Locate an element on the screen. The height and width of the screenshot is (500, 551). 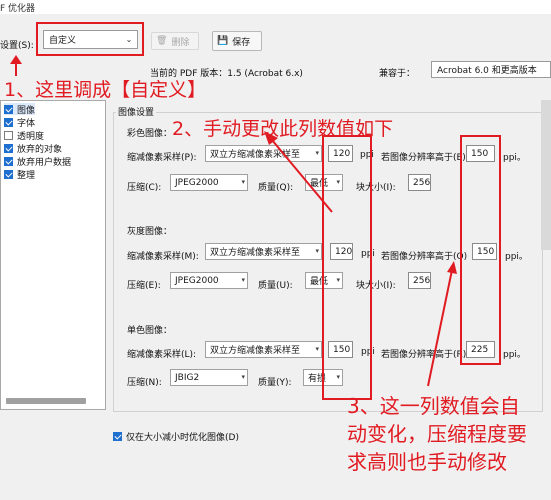
list-item-cleanup: 整理 is located at coordinates (20, 174).